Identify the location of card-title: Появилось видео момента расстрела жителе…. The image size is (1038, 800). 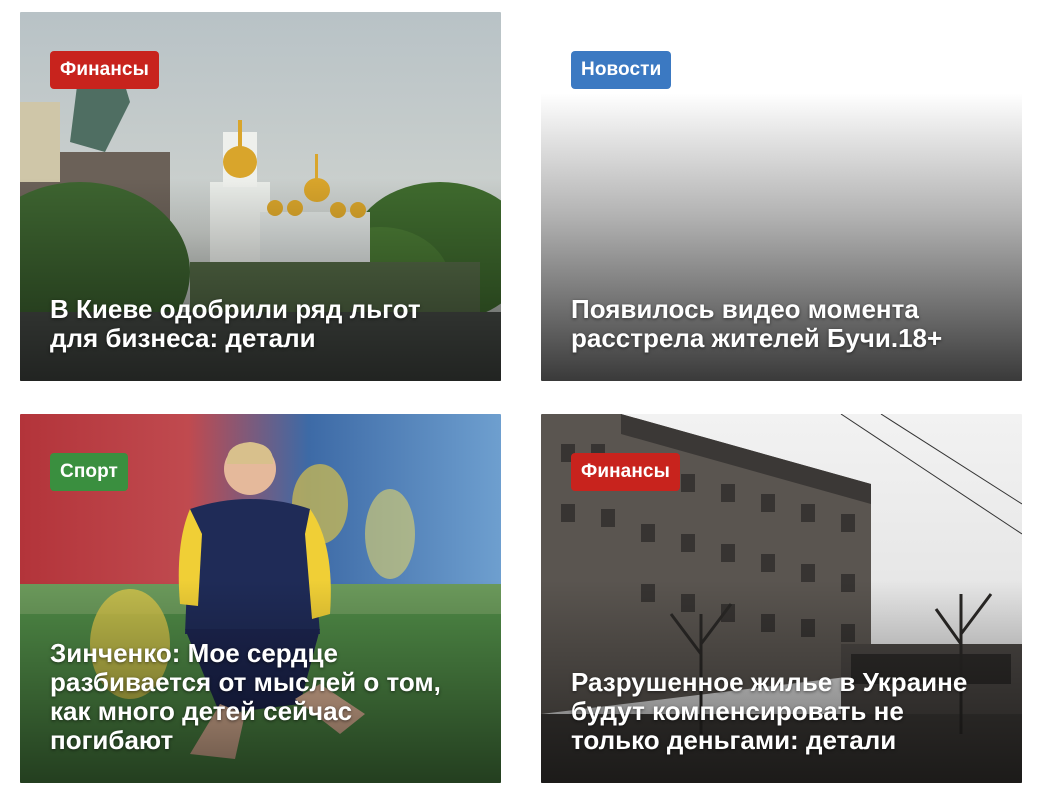
(782, 324).